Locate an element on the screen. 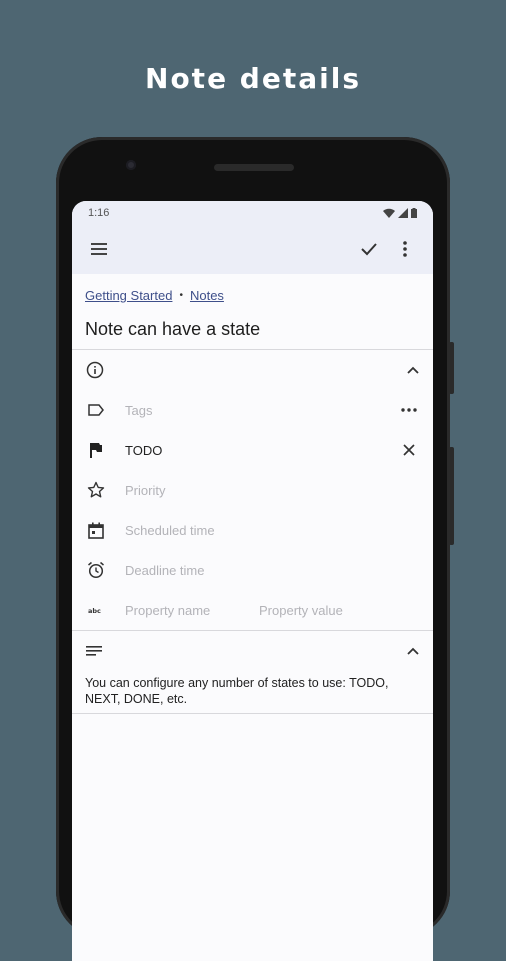 The width and height of the screenshot is (506, 961). info-icon is located at coordinates (95, 370).